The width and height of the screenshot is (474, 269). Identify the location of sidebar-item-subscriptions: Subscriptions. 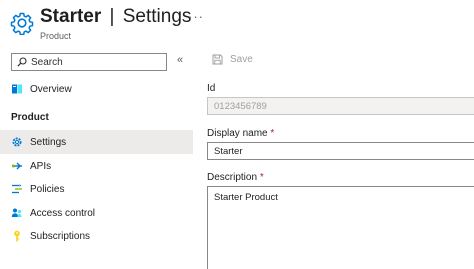
(96, 236).